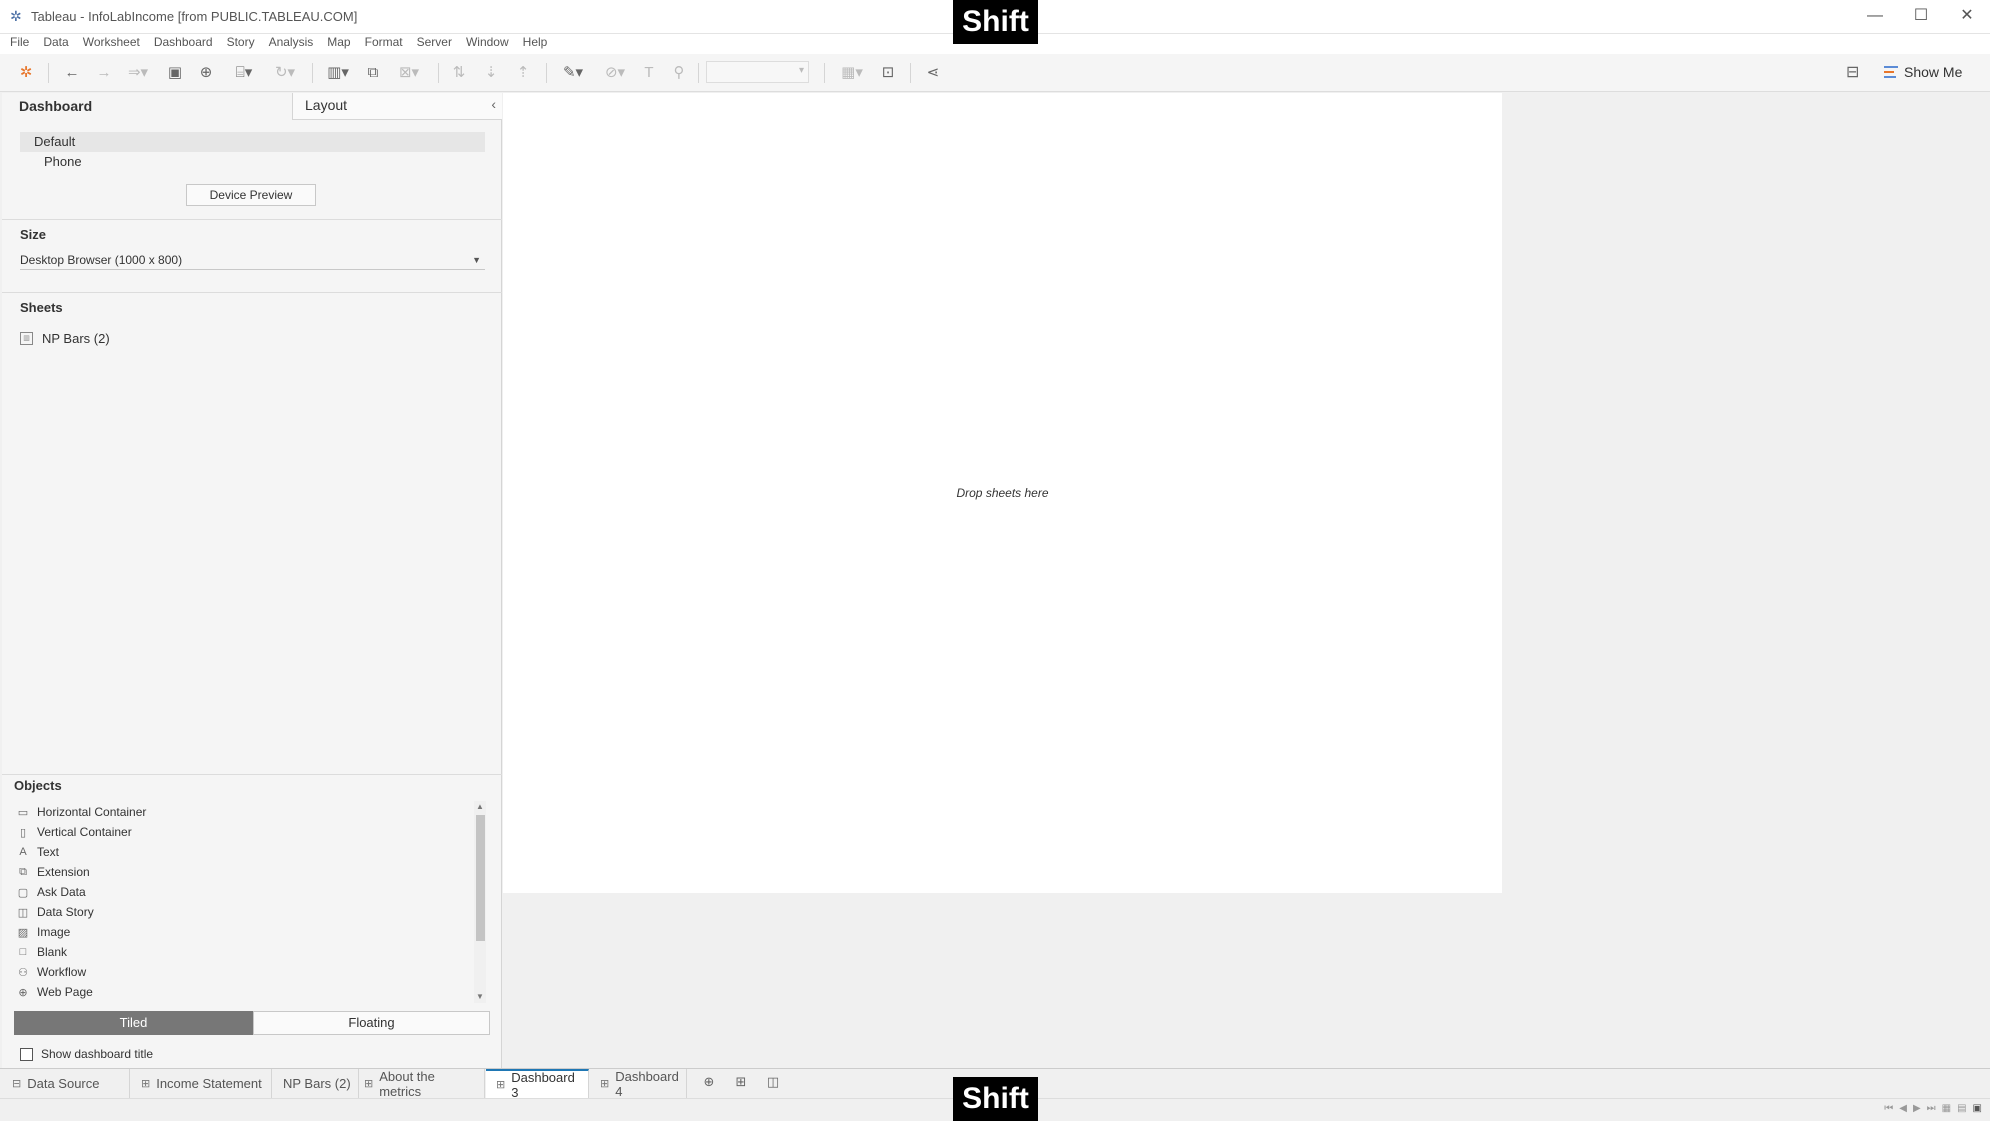 This screenshot has height=1121, width=1990. What do you see at coordinates (201, 1083) in the screenshot?
I see `tab-income-statement: ⊞ Income Statement` at bounding box center [201, 1083].